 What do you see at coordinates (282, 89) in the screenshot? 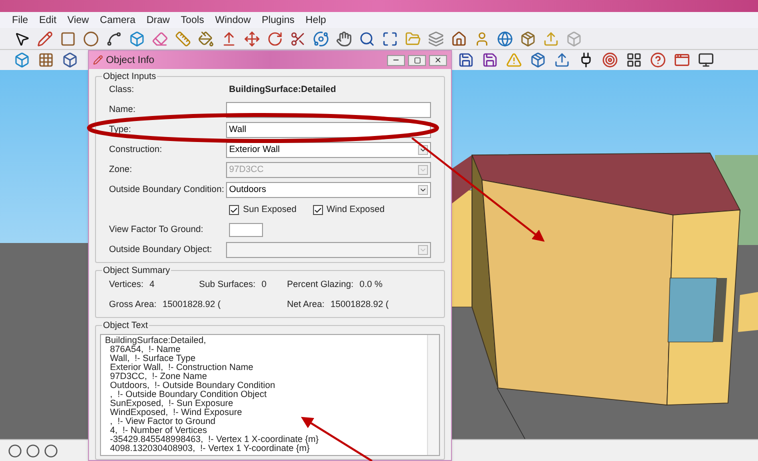
I see `class-value: BuildingSurface:Detailed` at bounding box center [282, 89].